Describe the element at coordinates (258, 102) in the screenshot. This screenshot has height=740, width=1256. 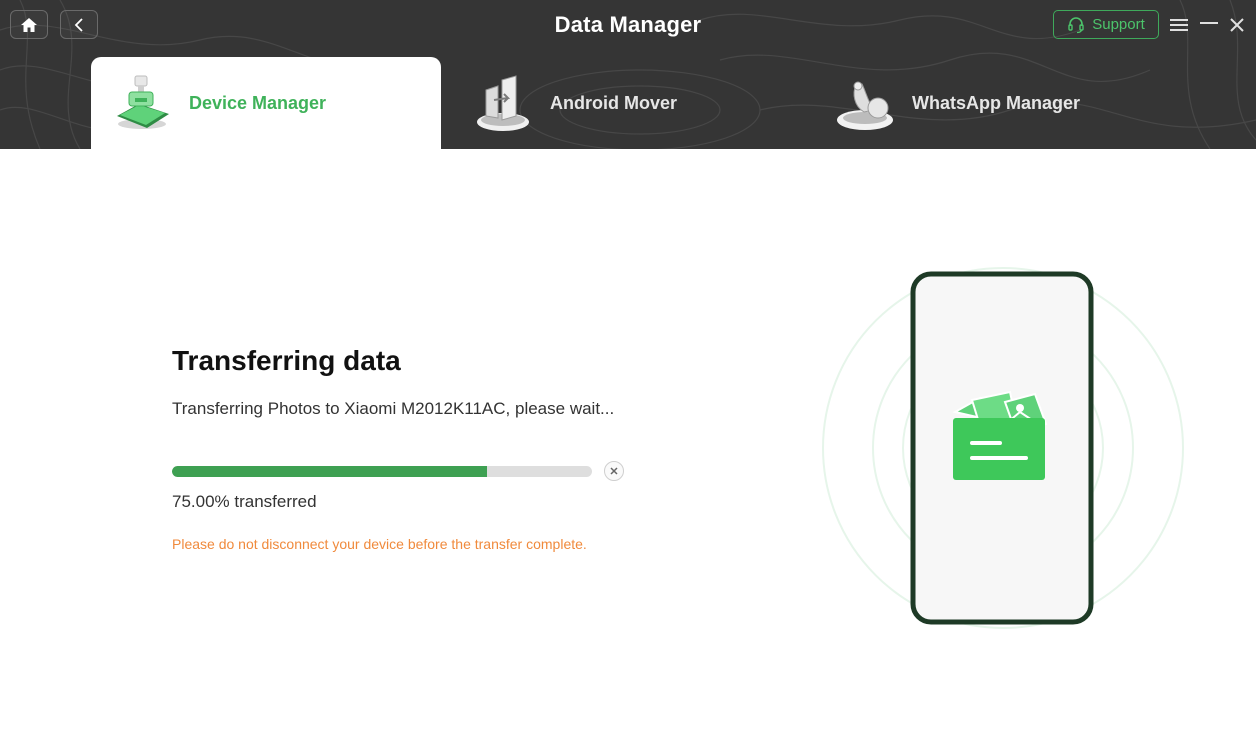
I see `tab-label: Device Manager` at that location.